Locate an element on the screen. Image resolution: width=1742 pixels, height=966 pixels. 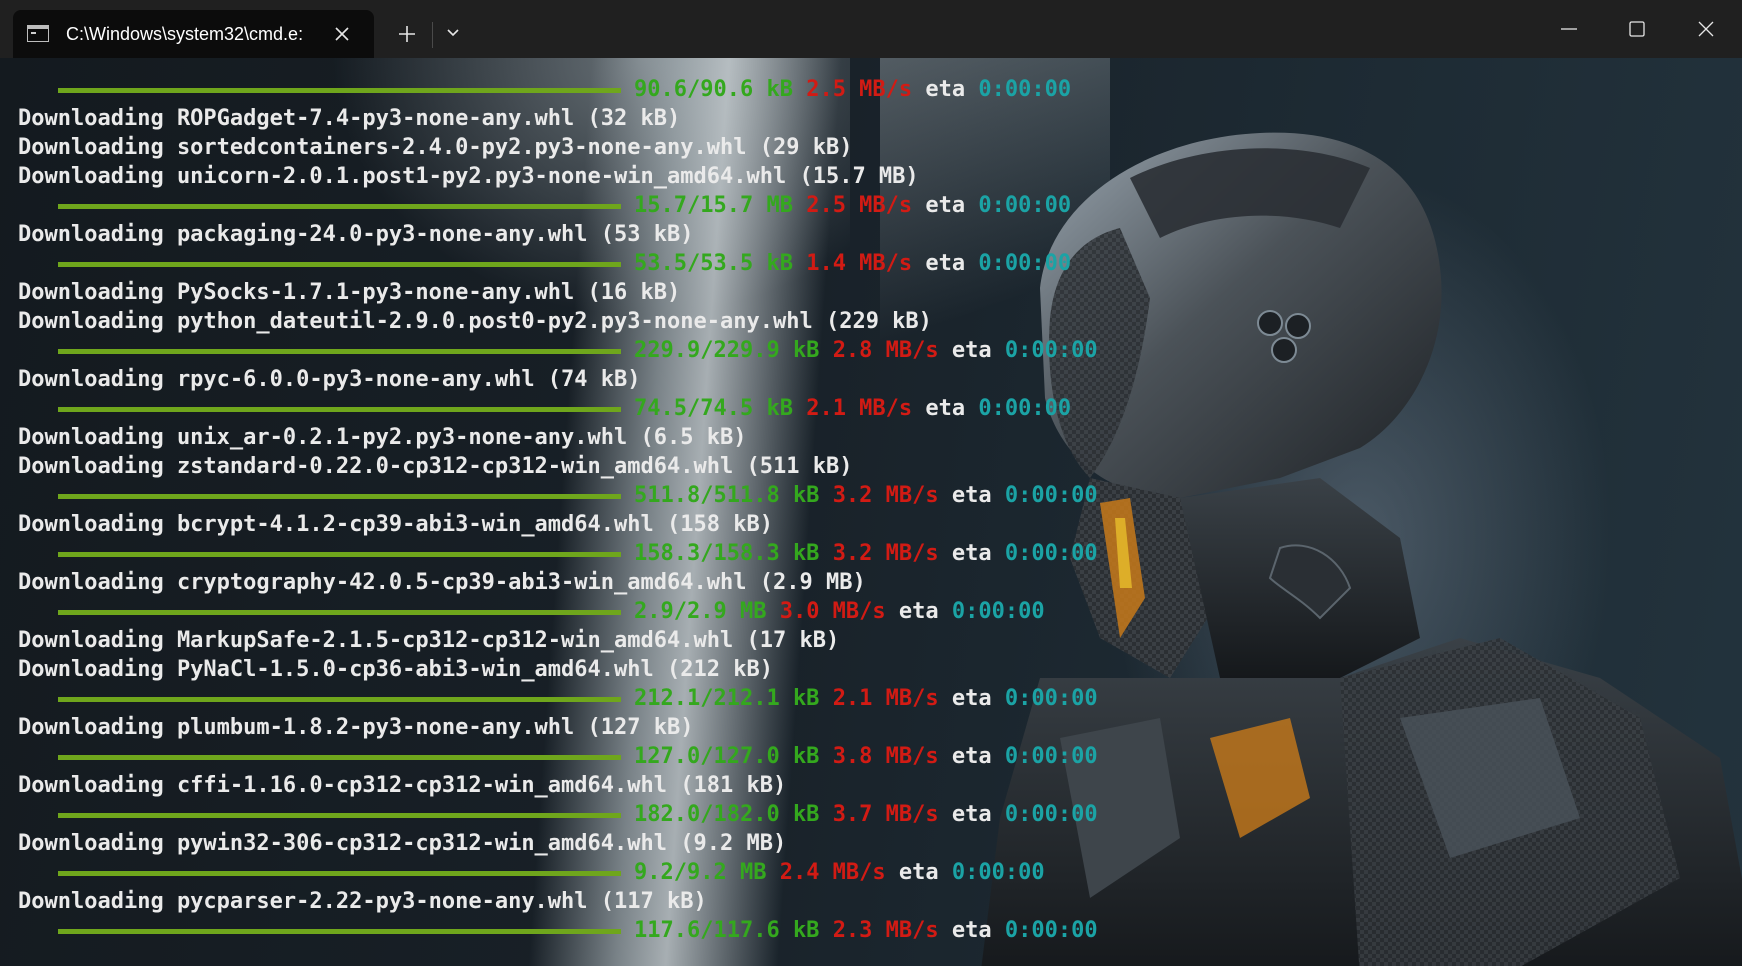
tab-dropdown-button is located at coordinates (453, 33).